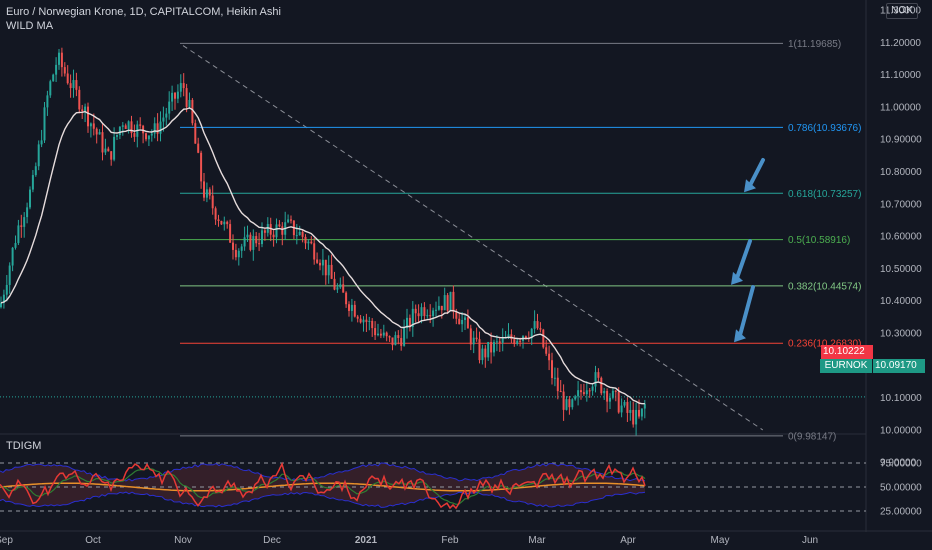 The height and width of the screenshot is (550, 932). Describe the element at coordinates (847, 352) in the screenshot. I see `last-price-tag: 10.10222` at that location.